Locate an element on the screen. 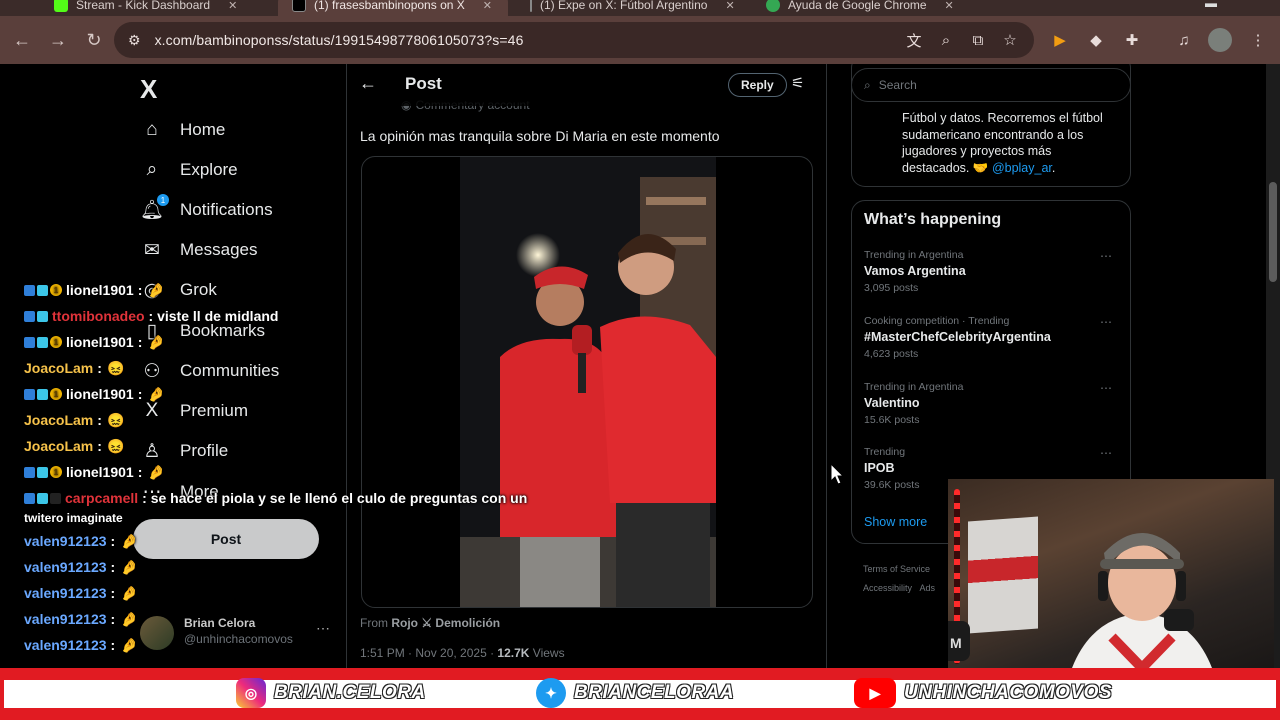 The image size is (1280, 720). chat-message: JoacoLam: 😖 is located at coordinates (75, 420).